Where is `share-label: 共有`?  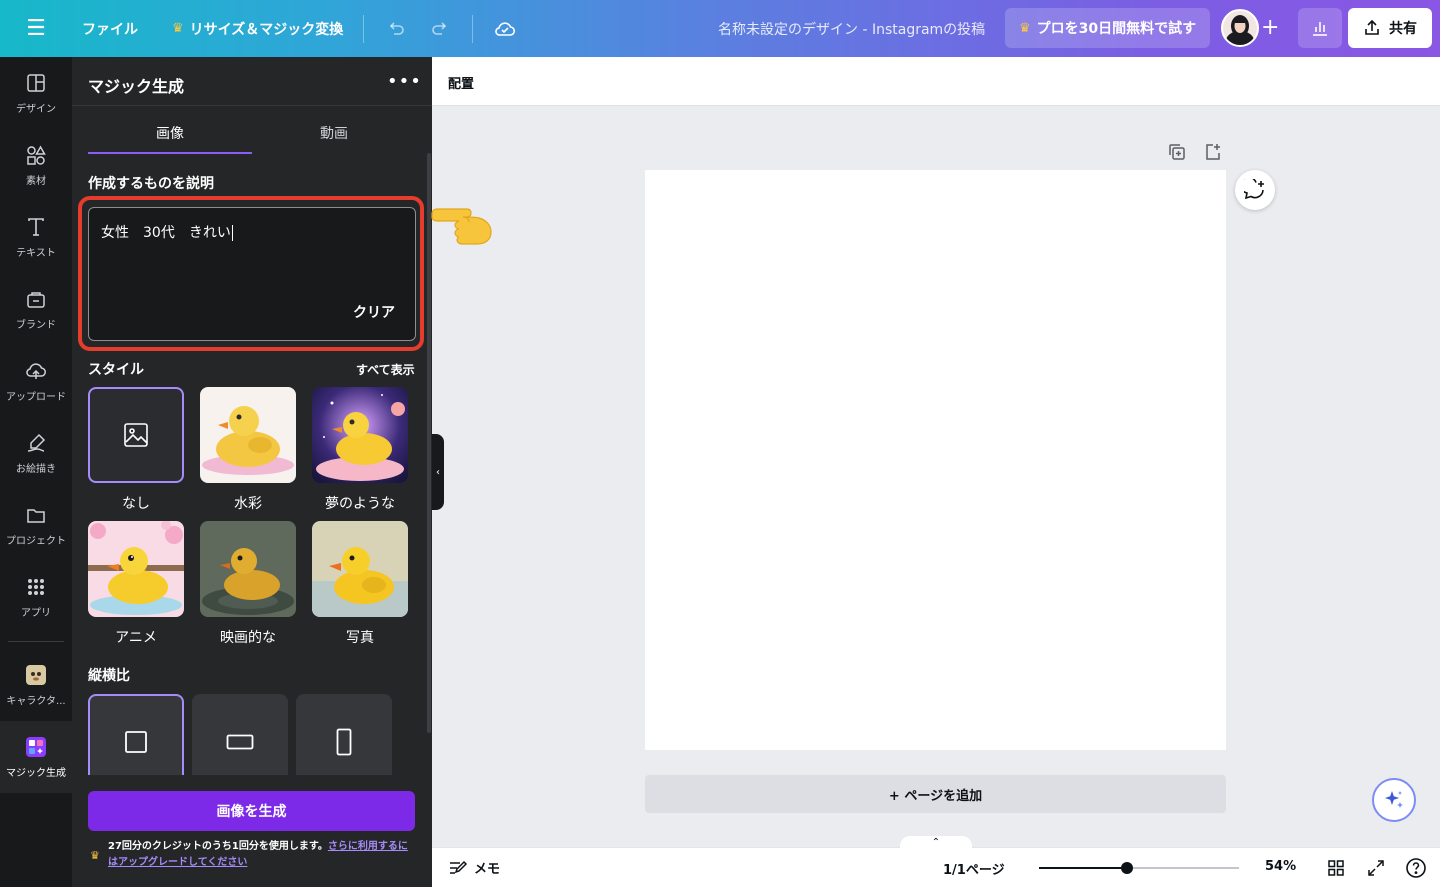 share-label: 共有 is located at coordinates (1403, 29).